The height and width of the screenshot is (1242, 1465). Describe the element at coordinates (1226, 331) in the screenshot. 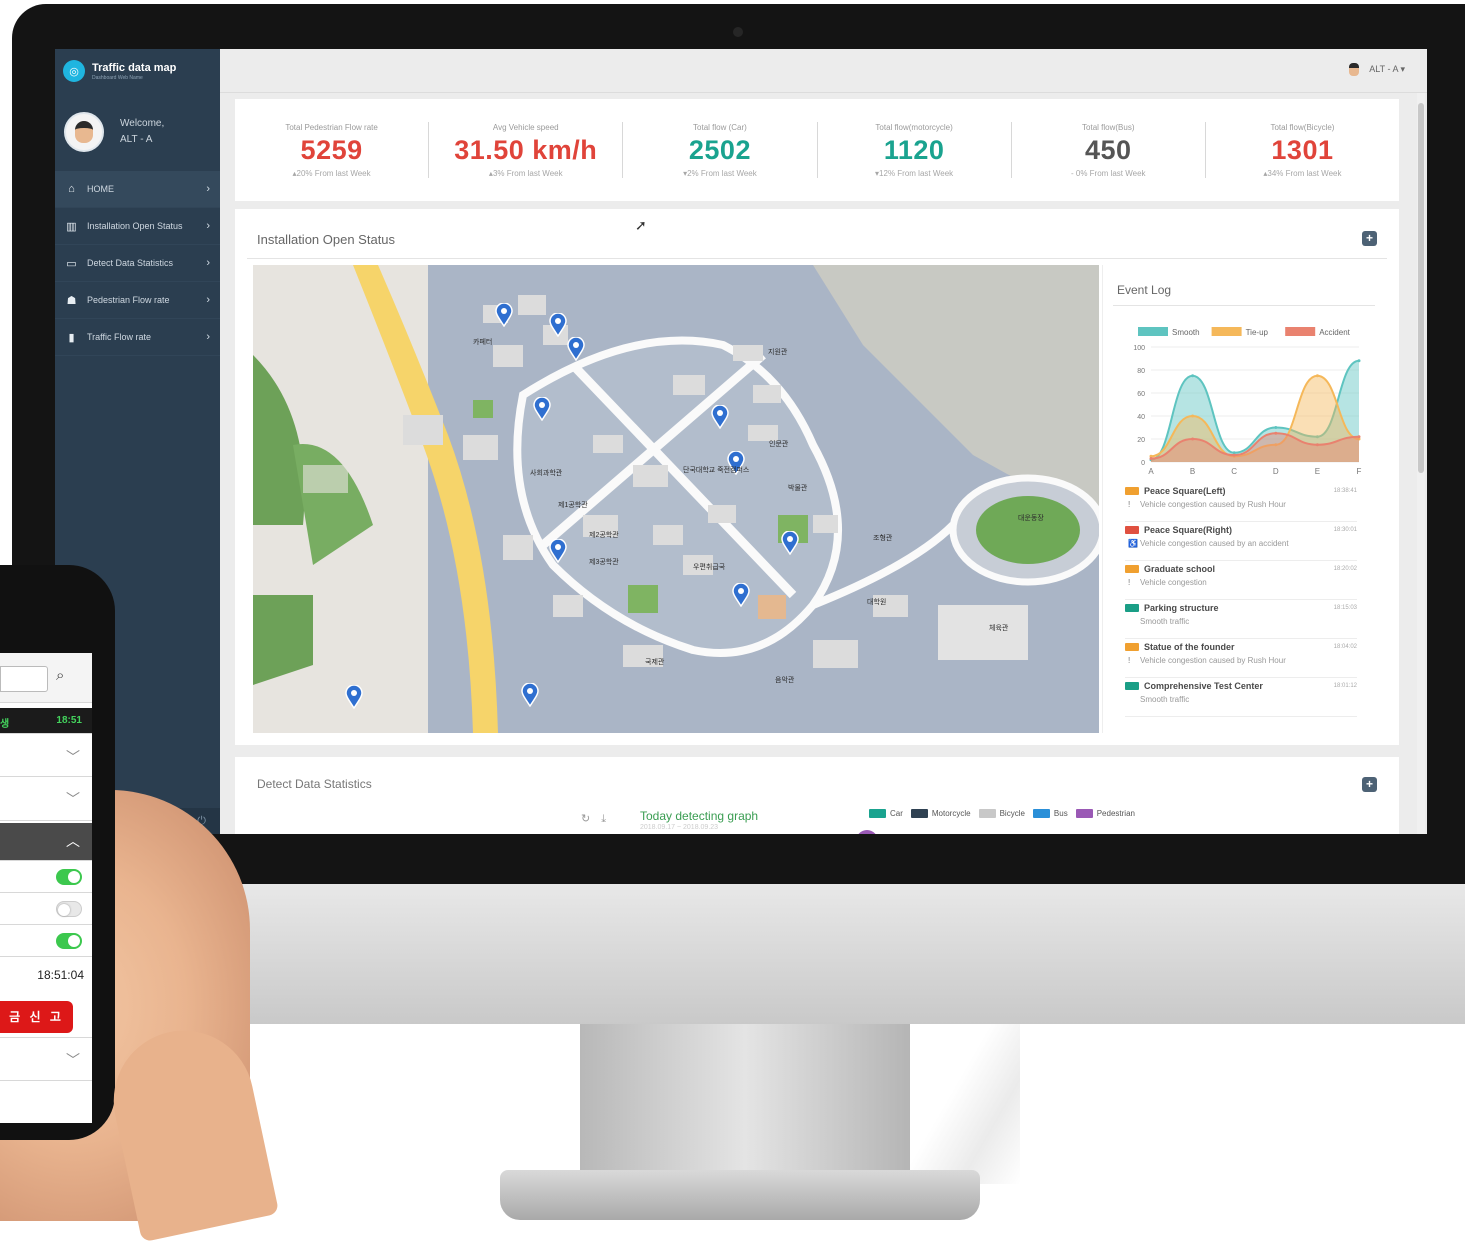

I see `legend-swatch` at that location.